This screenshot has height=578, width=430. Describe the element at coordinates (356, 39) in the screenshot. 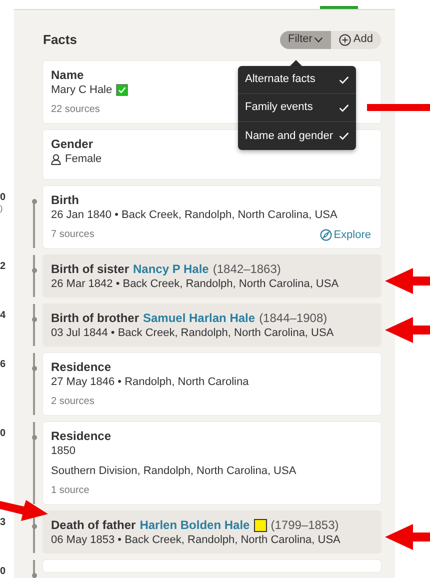

I see `add-button: Add` at that location.